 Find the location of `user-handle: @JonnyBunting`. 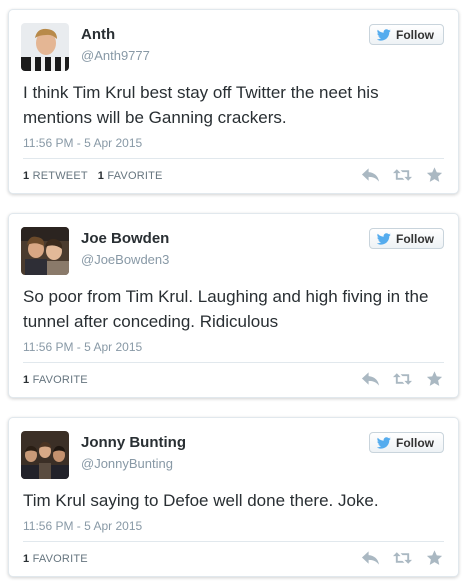

user-handle: @JonnyBunting is located at coordinates (127, 463).